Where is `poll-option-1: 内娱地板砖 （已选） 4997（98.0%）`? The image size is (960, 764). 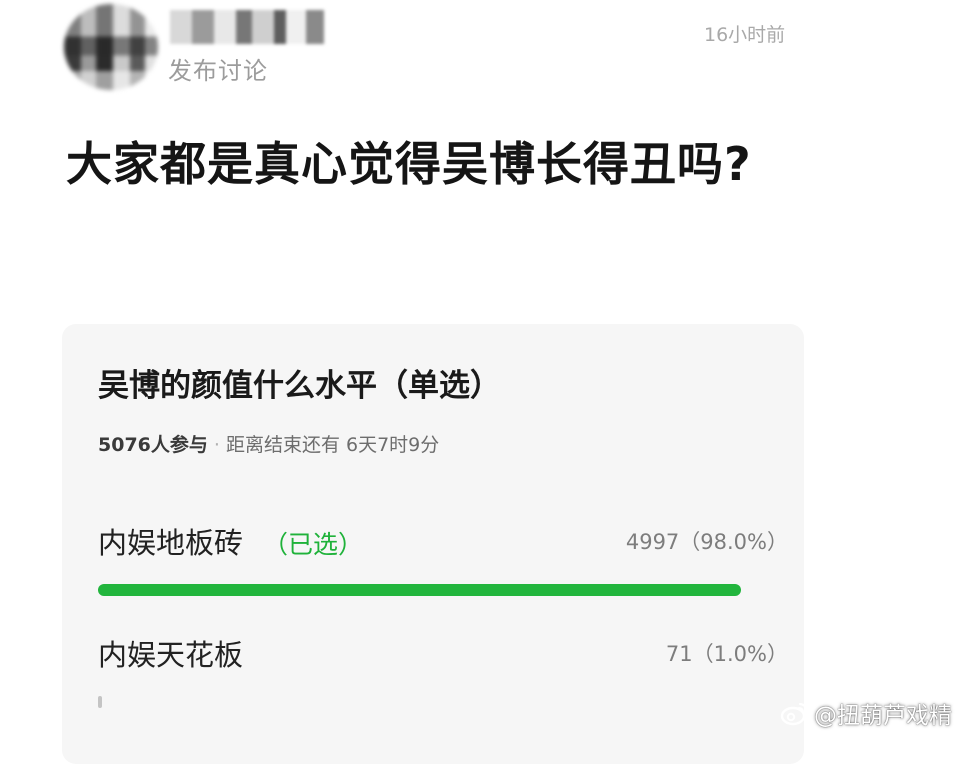
poll-option-1: 内娱地板砖 （已选） 4997（98.0%） is located at coordinates (443, 558).